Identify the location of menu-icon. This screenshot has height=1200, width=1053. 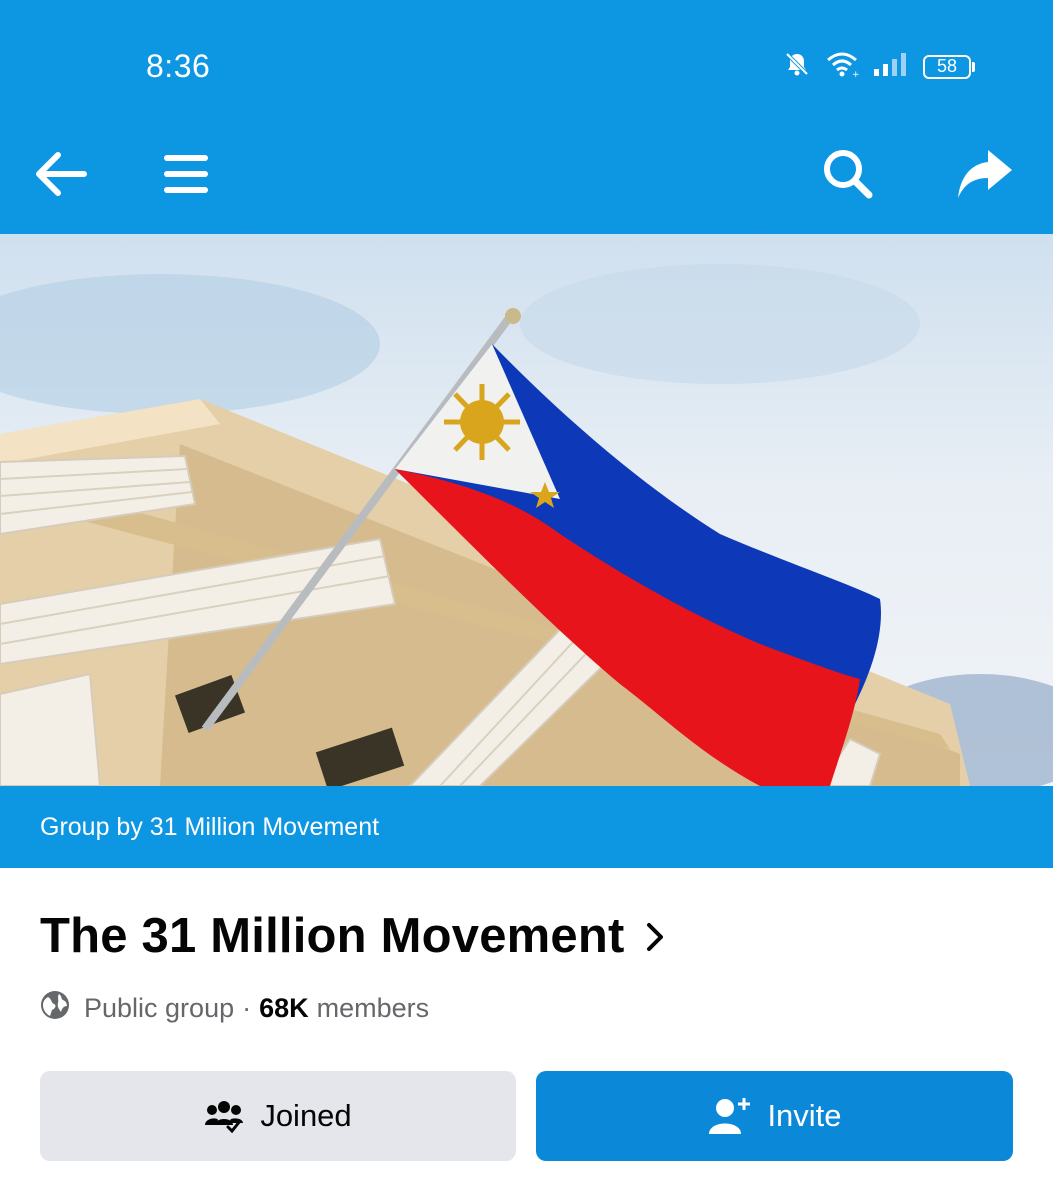
(186, 174).